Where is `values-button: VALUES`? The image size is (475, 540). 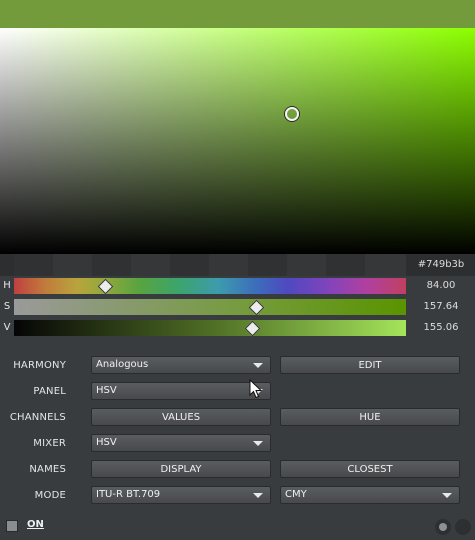 values-button: VALUES is located at coordinates (181, 417).